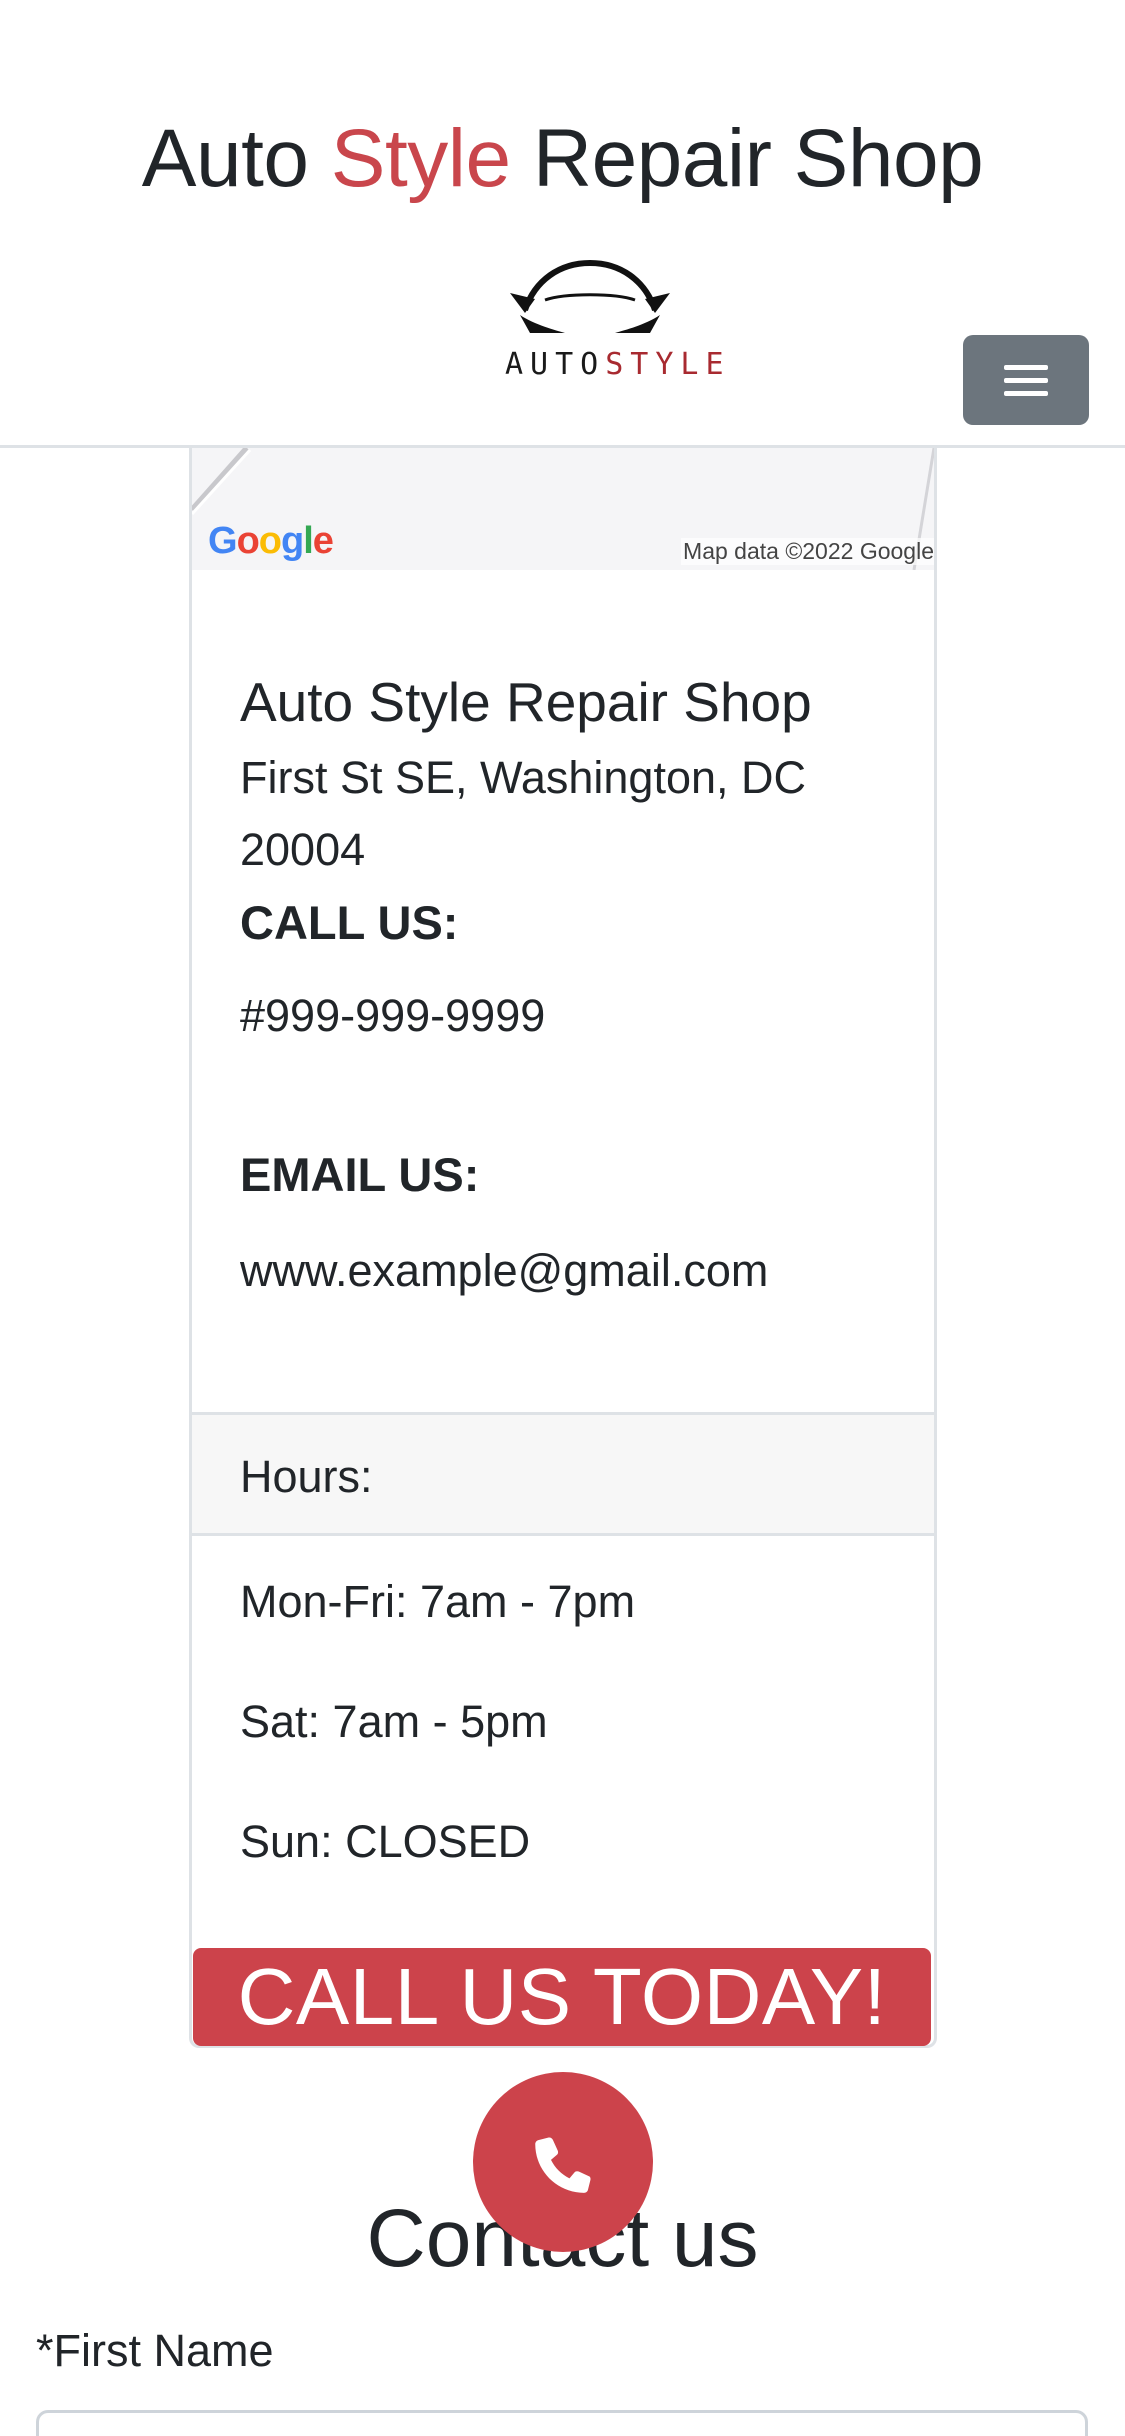  What do you see at coordinates (590, 296) in the screenshot?
I see `car-logo-icon` at bounding box center [590, 296].